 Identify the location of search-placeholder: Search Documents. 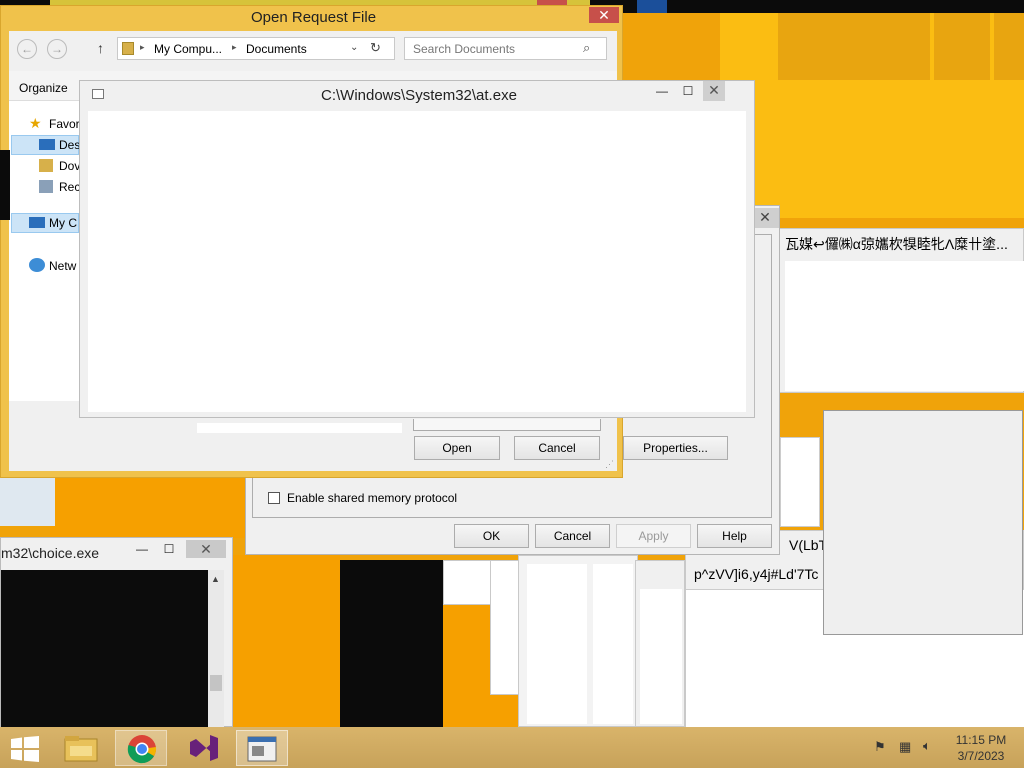
(464, 49).